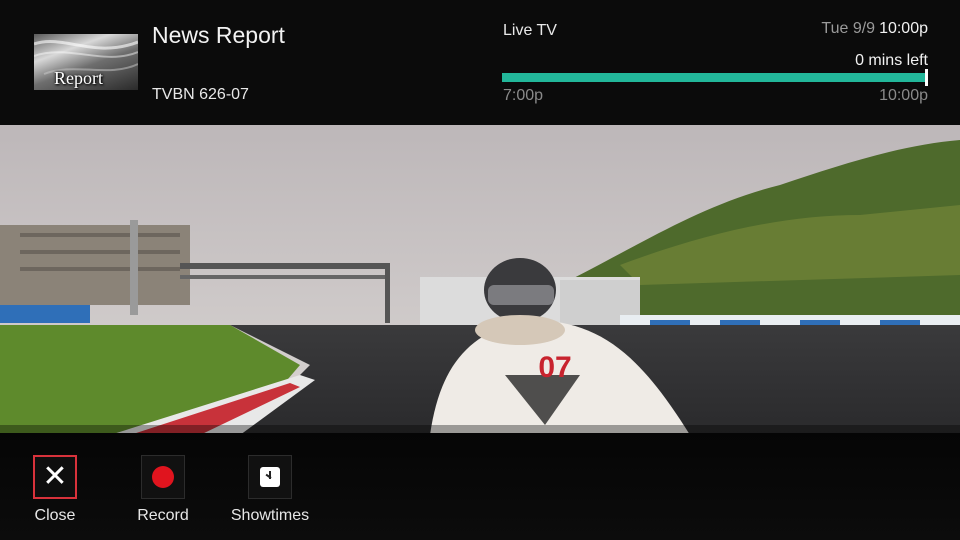  I want to click on record-label: Record, so click(163, 515).